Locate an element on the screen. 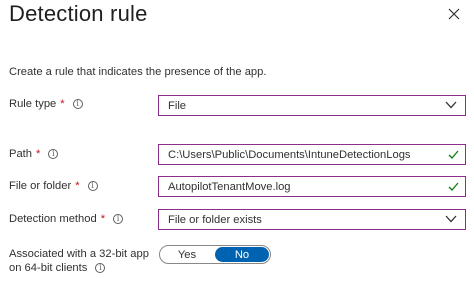  panel-title: Detection rule is located at coordinates (78, 13).